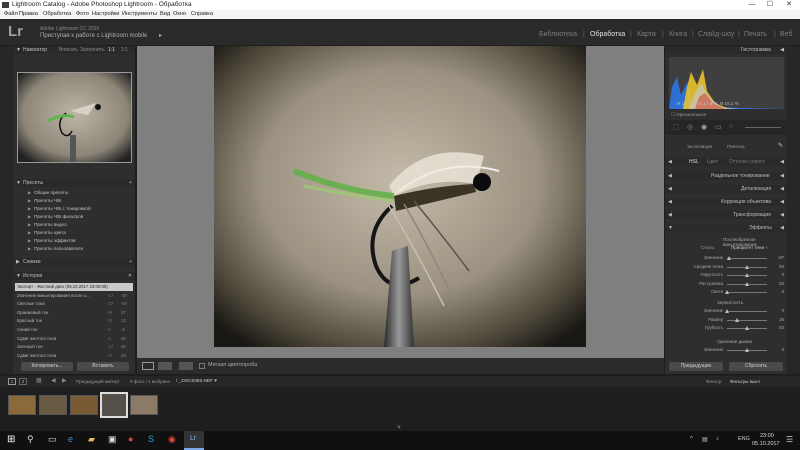  I want to click on brush-slider, so click(763, 127).